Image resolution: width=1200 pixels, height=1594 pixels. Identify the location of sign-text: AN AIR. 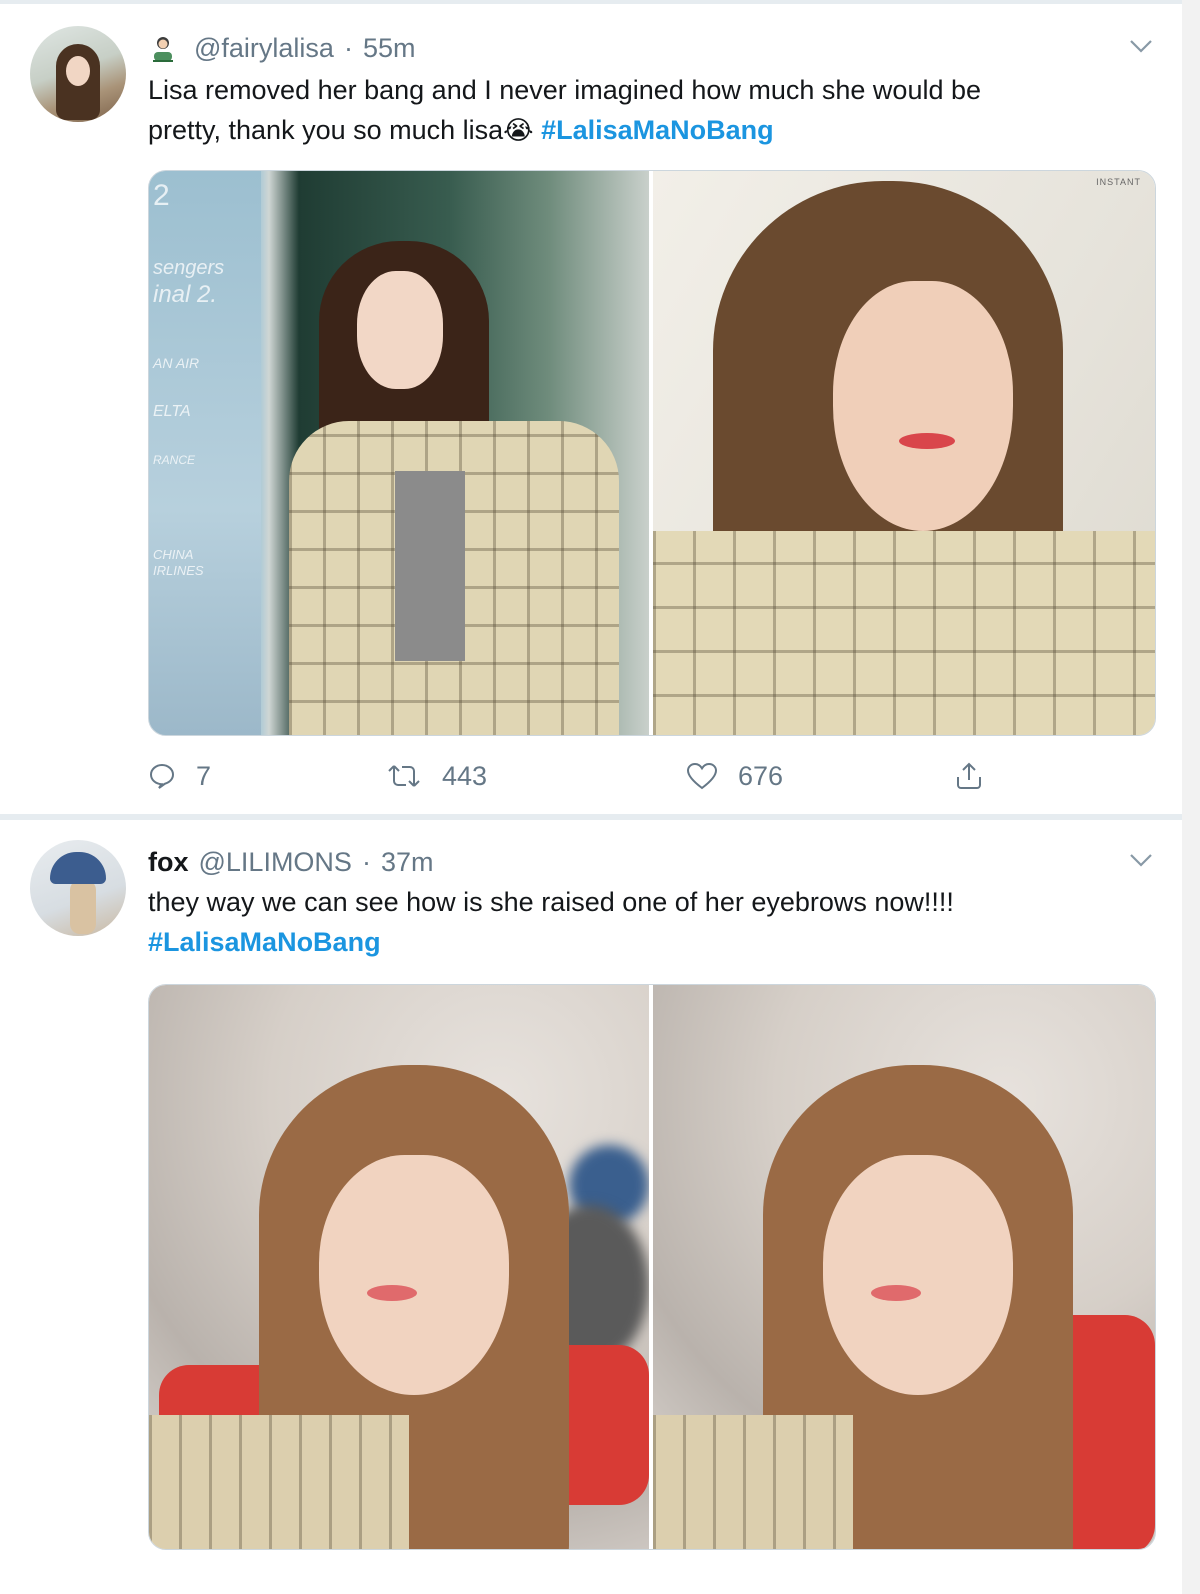
(176, 363).